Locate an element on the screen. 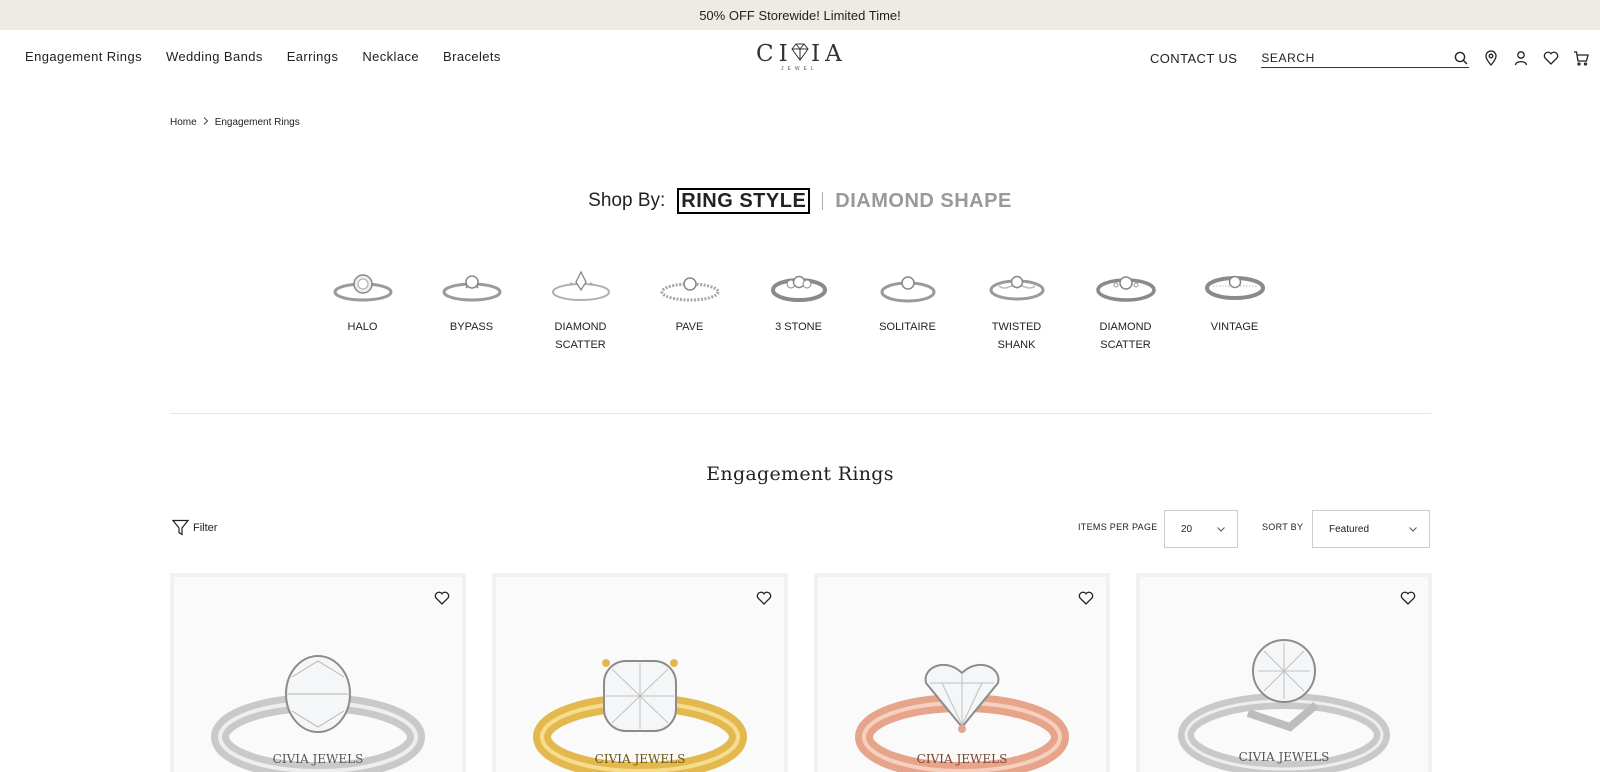 Image resolution: width=1600 pixels, height=772 pixels. ring-bypass-image is located at coordinates (471, 288).